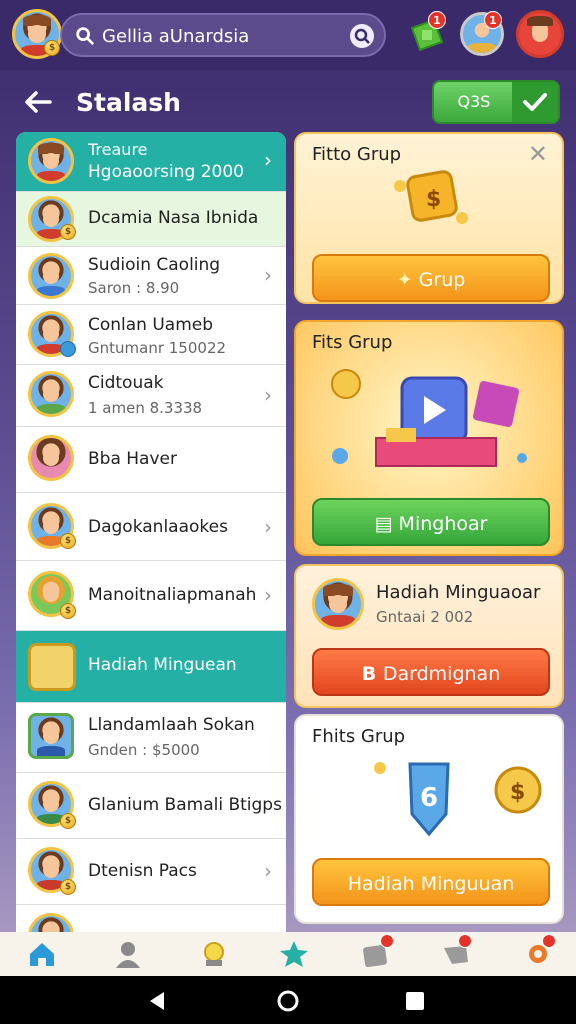 The height and width of the screenshot is (1024, 576). What do you see at coordinates (386, 524) in the screenshot?
I see `card-icon: ▤` at bounding box center [386, 524].